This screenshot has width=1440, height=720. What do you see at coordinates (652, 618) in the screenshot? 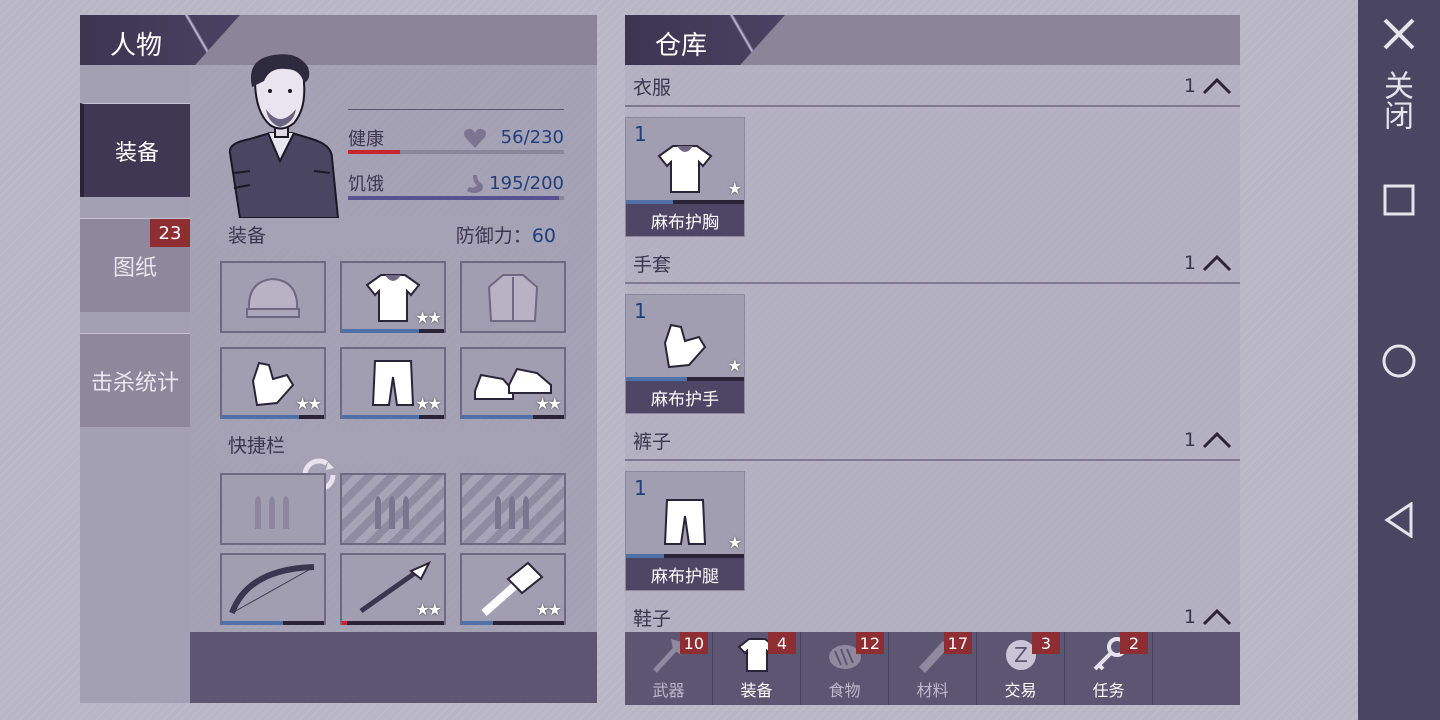
I see `category-shoes-label: 鞋子` at bounding box center [652, 618].